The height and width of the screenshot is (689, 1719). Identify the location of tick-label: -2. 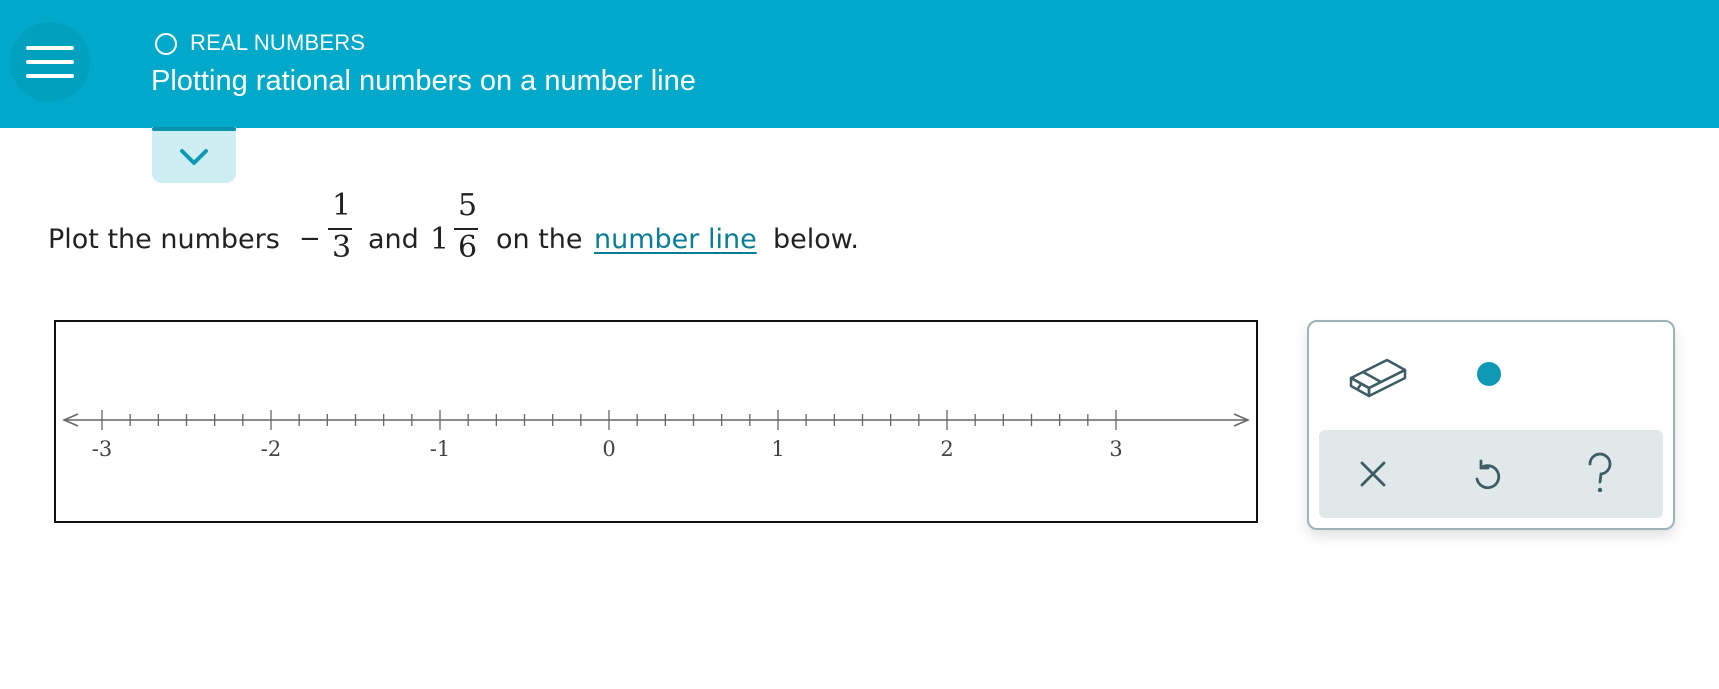
(271, 449).